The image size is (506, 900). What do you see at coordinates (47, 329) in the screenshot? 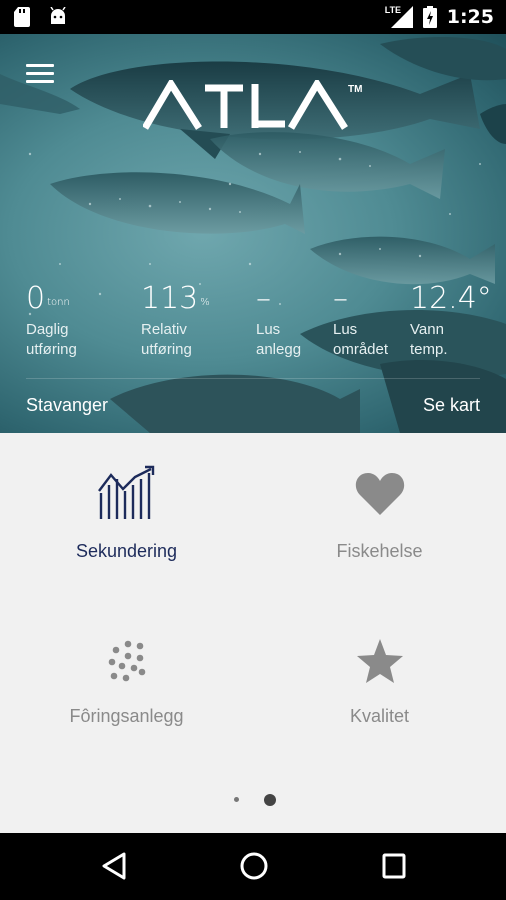
I see `stat-label: Daglig` at bounding box center [47, 329].